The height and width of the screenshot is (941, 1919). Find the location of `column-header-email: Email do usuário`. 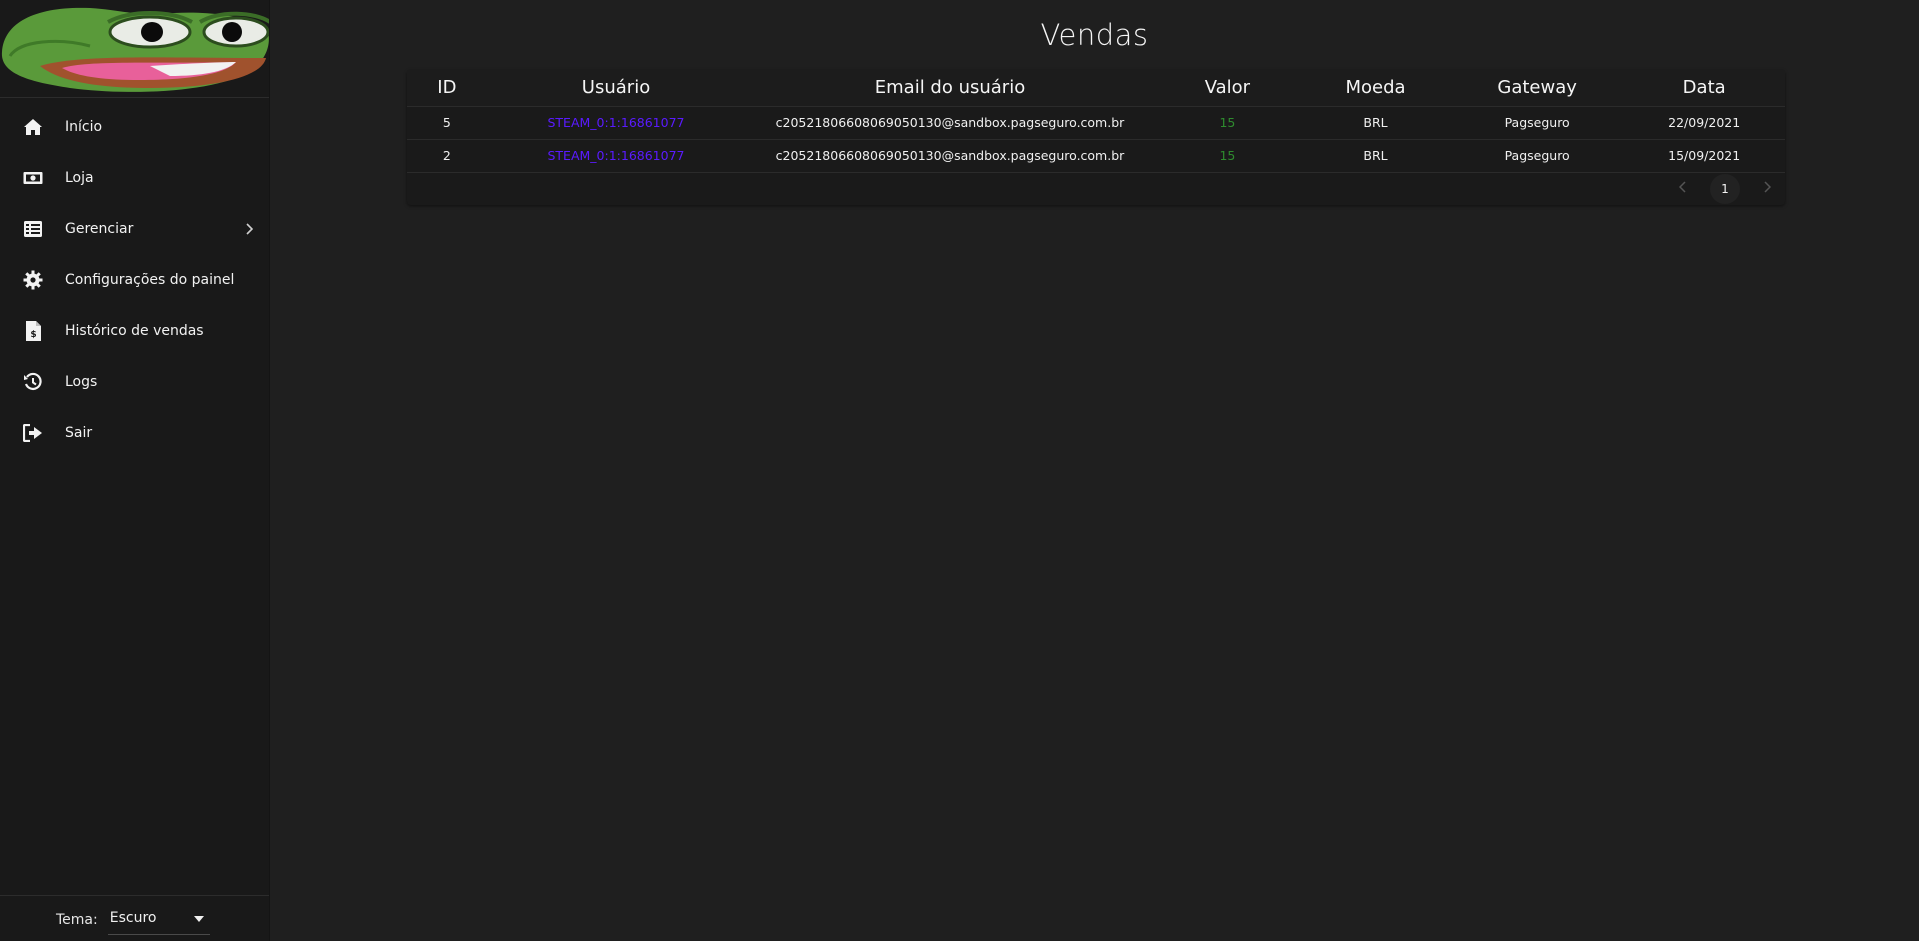

column-header-email: Email do usuário is located at coordinates (950, 88).